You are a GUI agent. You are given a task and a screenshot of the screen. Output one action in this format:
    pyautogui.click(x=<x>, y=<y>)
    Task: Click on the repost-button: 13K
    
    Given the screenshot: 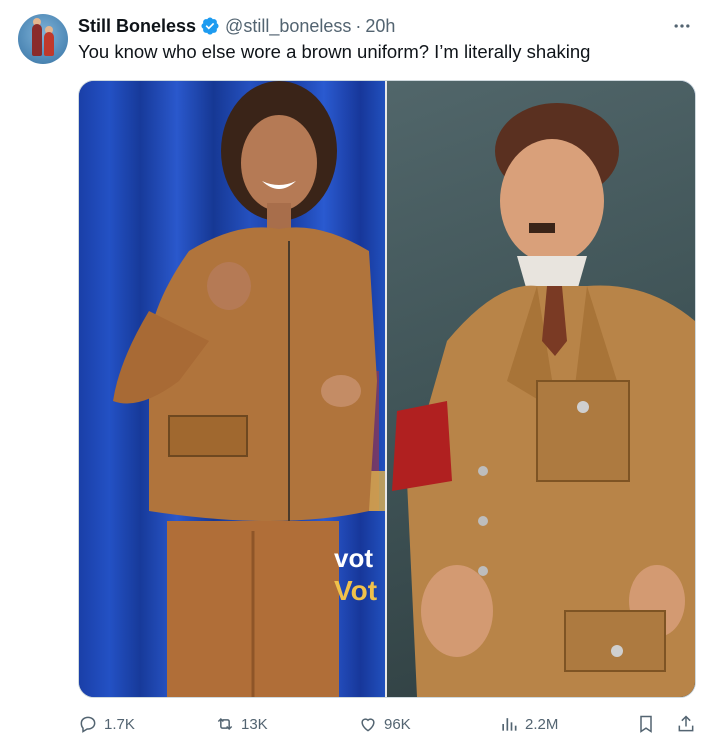 What is the action you would take?
    pyautogui.click(x=241, y=724)
    